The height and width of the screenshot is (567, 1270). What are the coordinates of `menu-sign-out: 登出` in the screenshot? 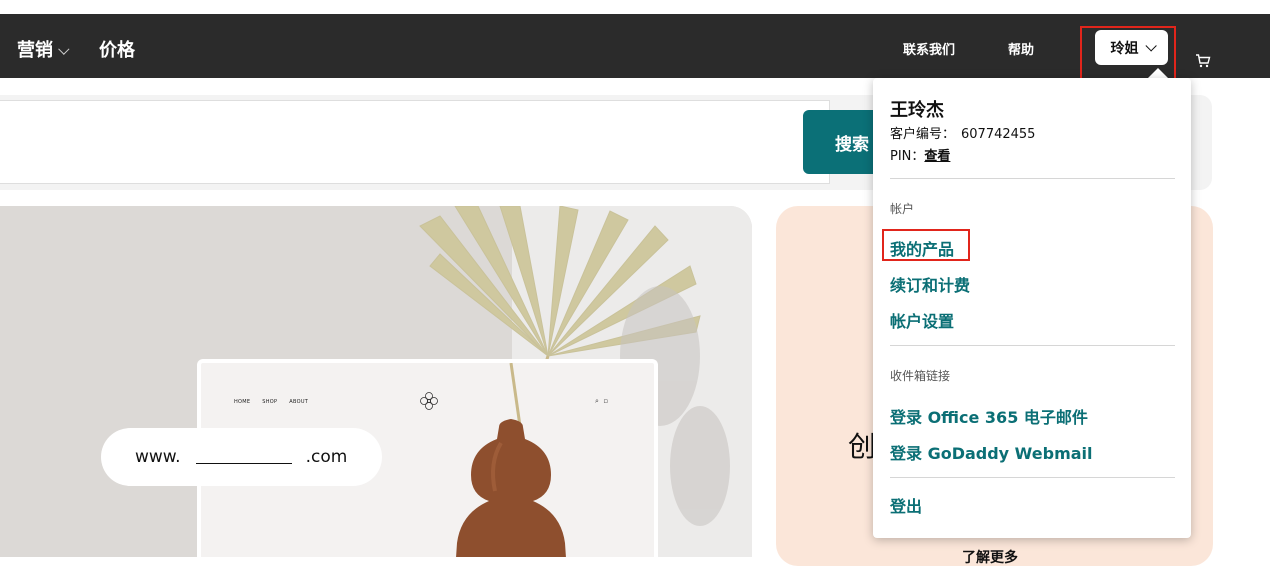 It's located at (906, 505).